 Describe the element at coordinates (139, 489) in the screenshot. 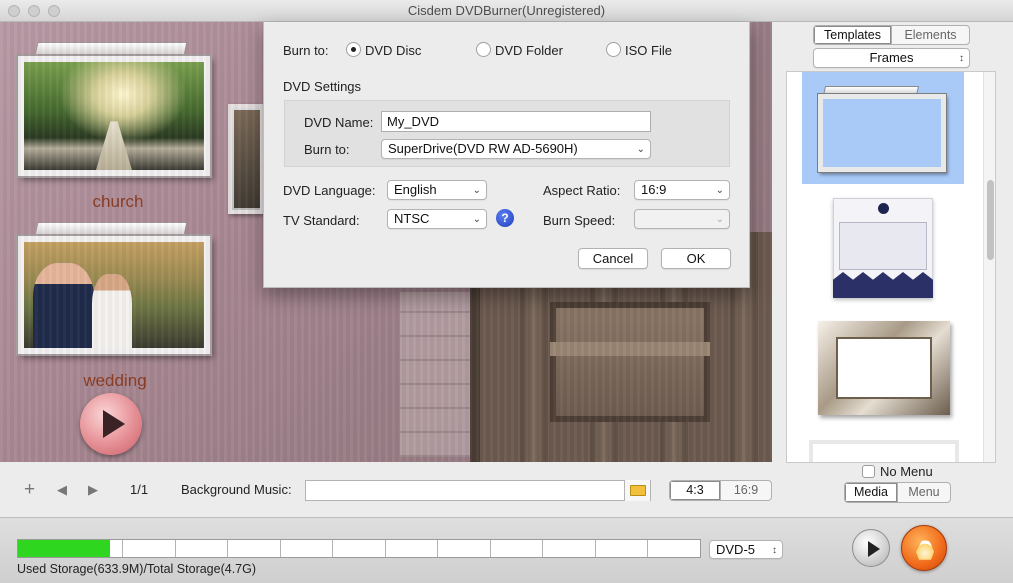

I see `page-indicator: 1/1` at that location.